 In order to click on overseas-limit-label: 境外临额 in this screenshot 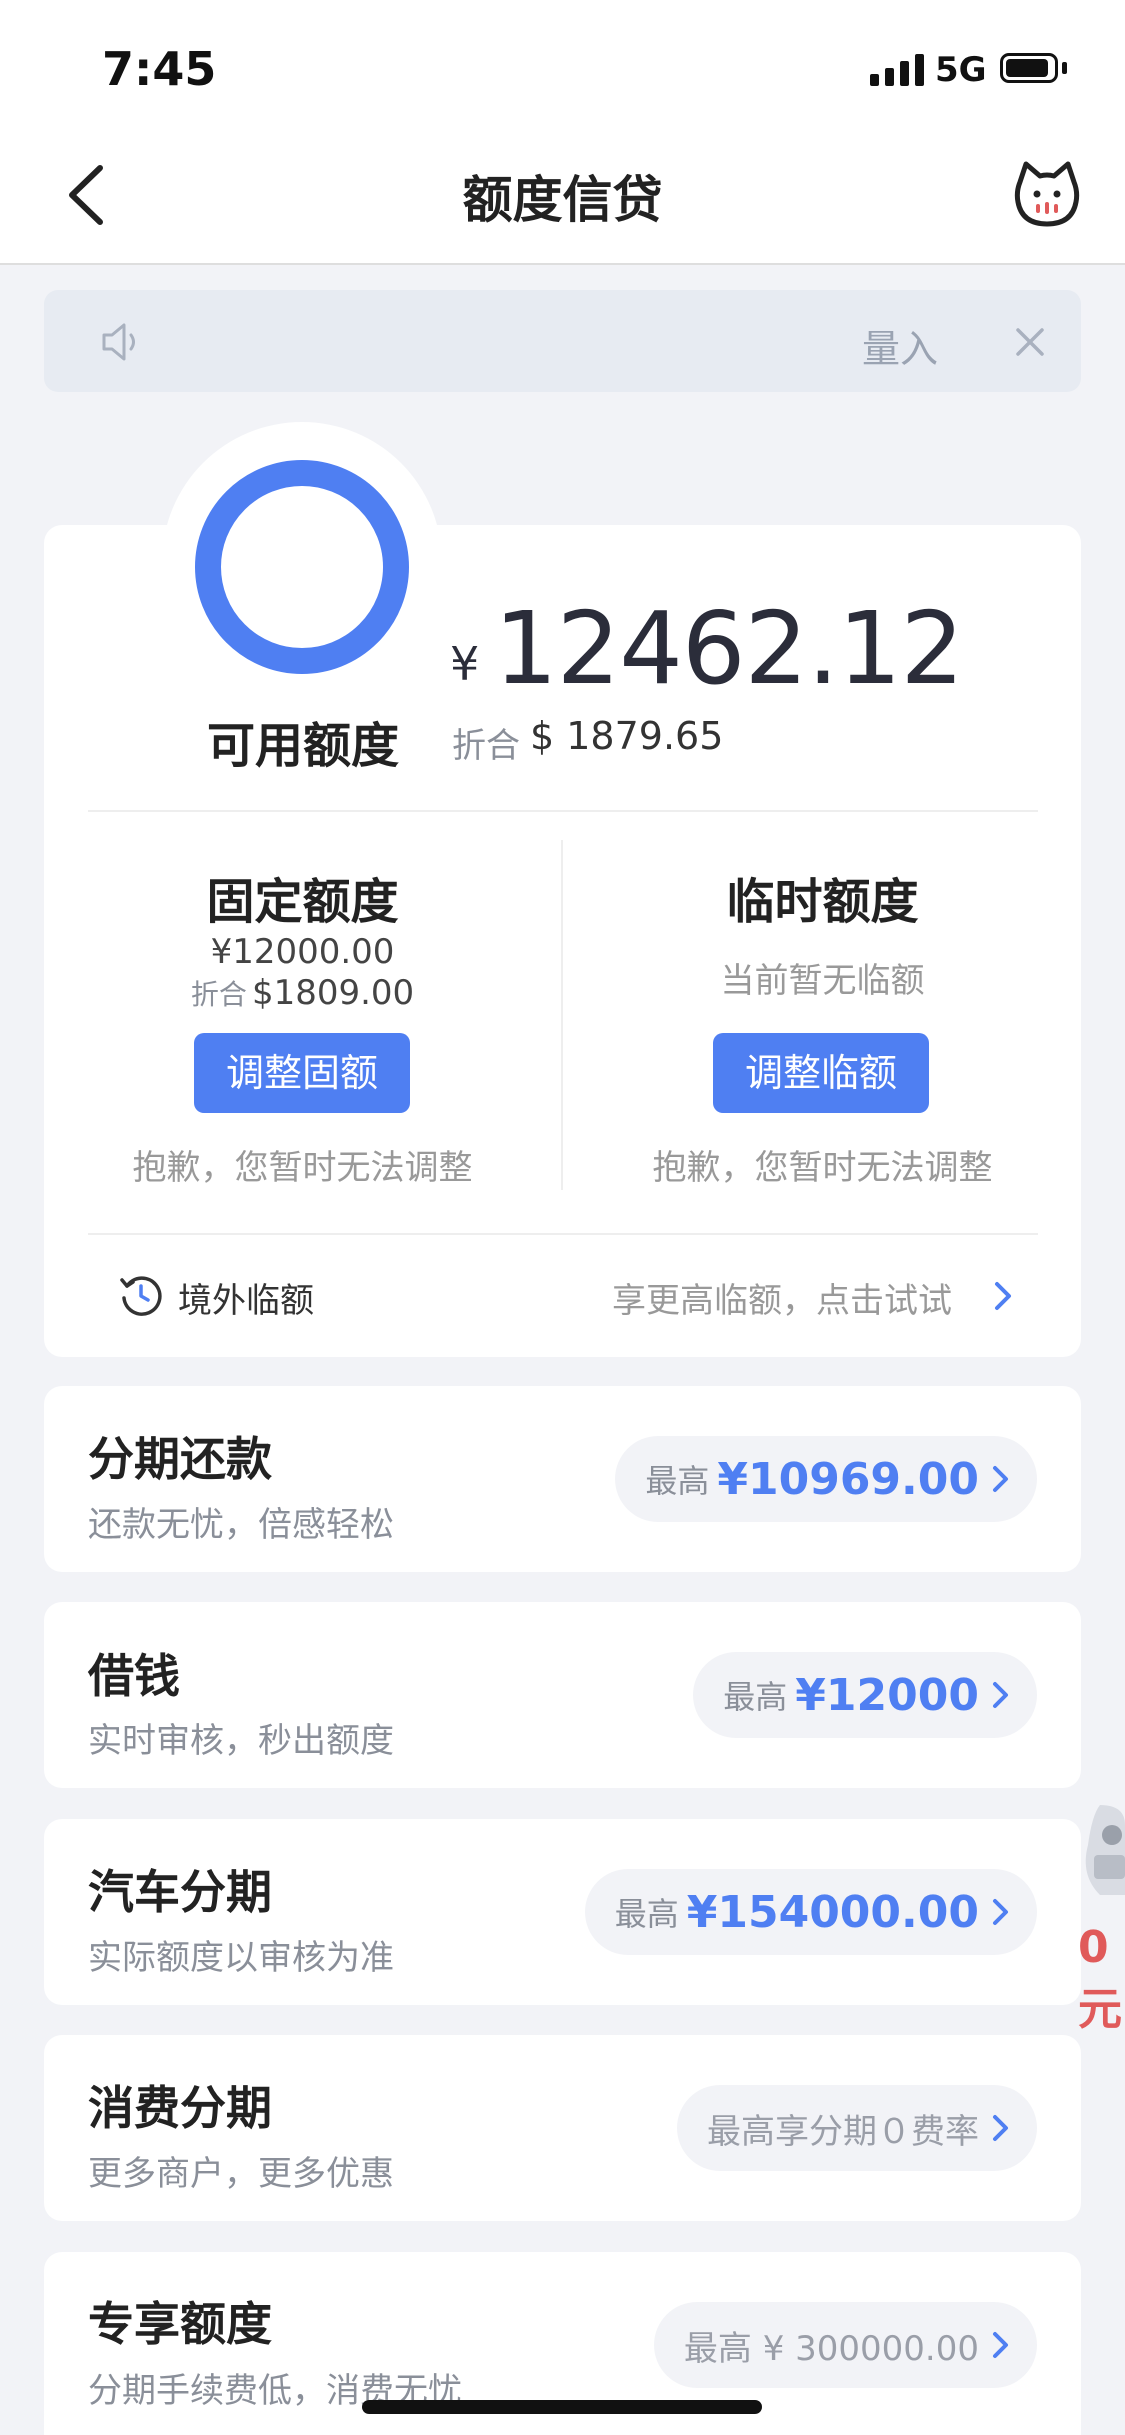, I will do `click(246, 1297)`.